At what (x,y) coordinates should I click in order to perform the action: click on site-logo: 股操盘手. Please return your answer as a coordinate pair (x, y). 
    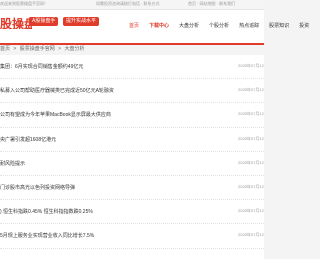
    Looking at the image, I should click on (16, 22).